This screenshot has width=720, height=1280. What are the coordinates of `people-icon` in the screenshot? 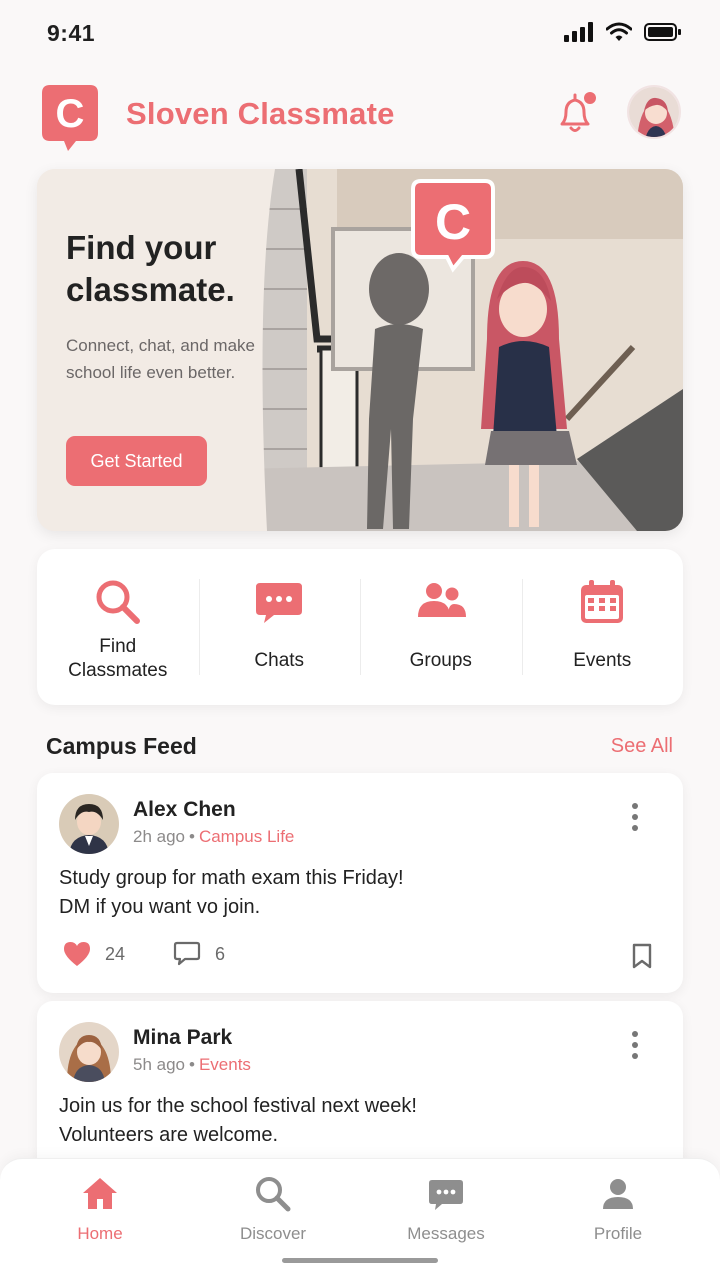 It's located at (441, 600).